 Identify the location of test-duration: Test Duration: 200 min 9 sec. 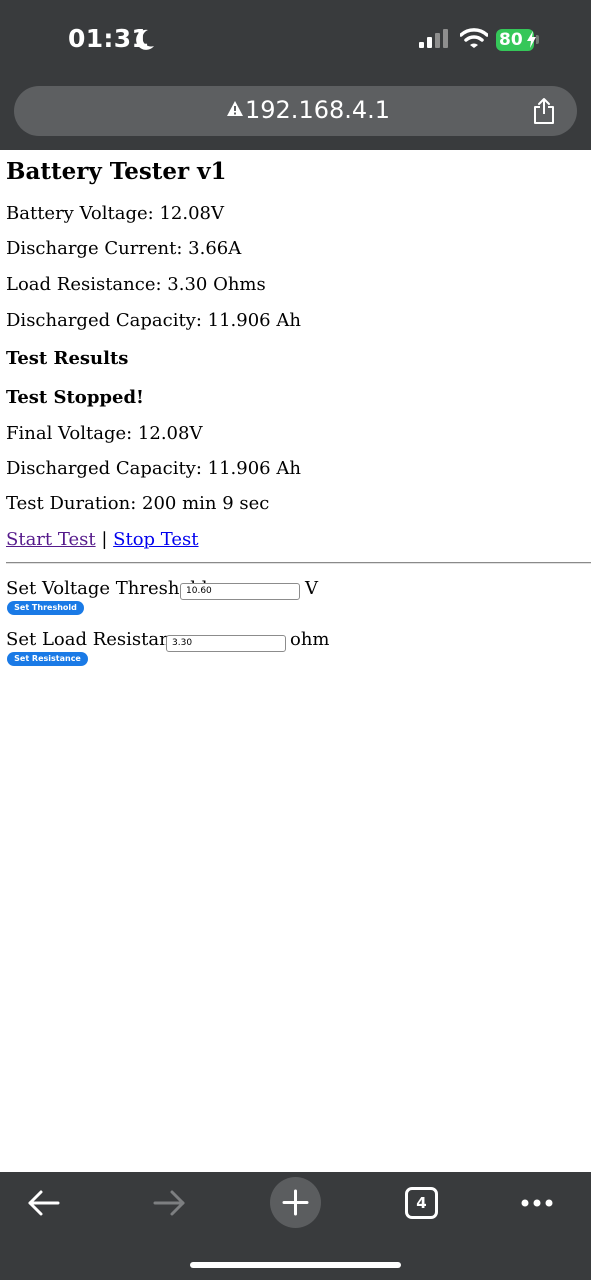
(138, 503).